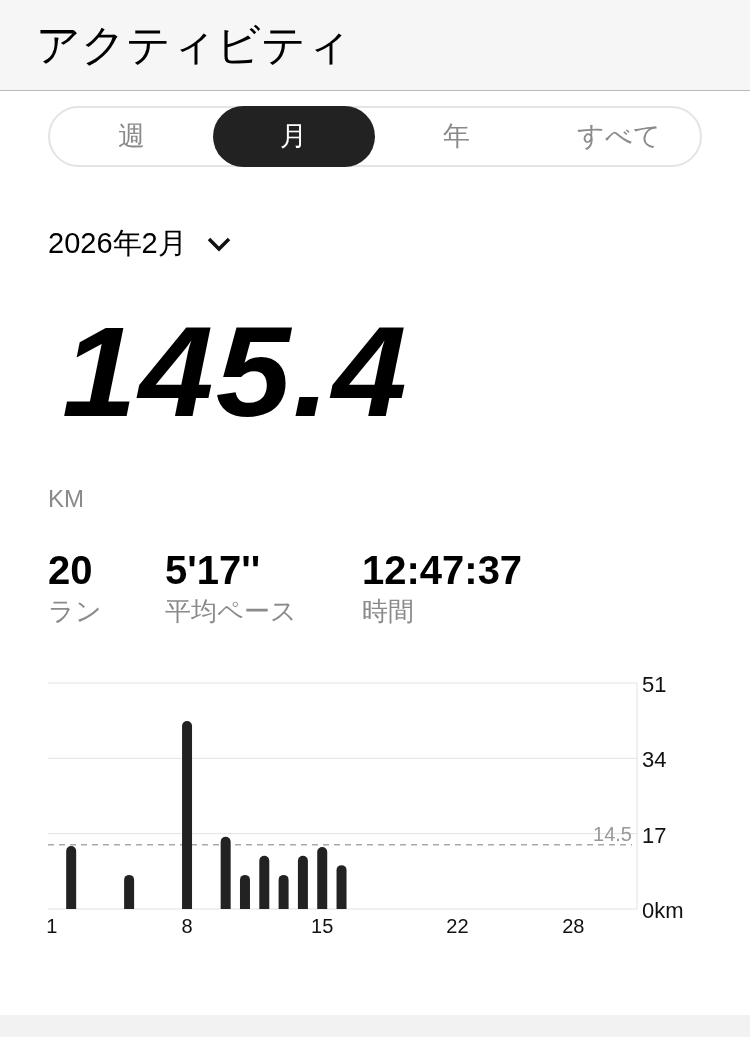 This screenshot has height=1037, width=750. Describe the element at coordinates (322, 926) in the screenshot. I see `x-axis-label: 15` at that location.